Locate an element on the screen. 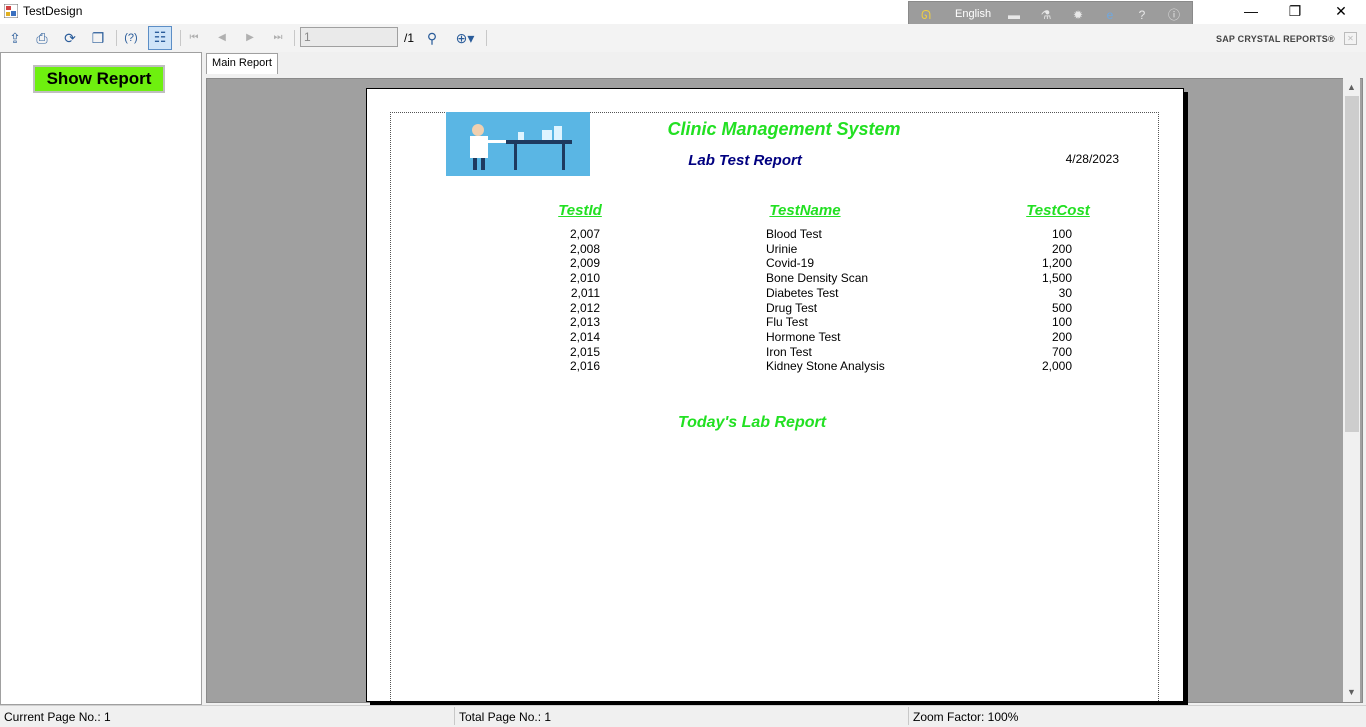 The image size is (1366, 727). page-total-label: /1 is located at coordinates (409, 38).